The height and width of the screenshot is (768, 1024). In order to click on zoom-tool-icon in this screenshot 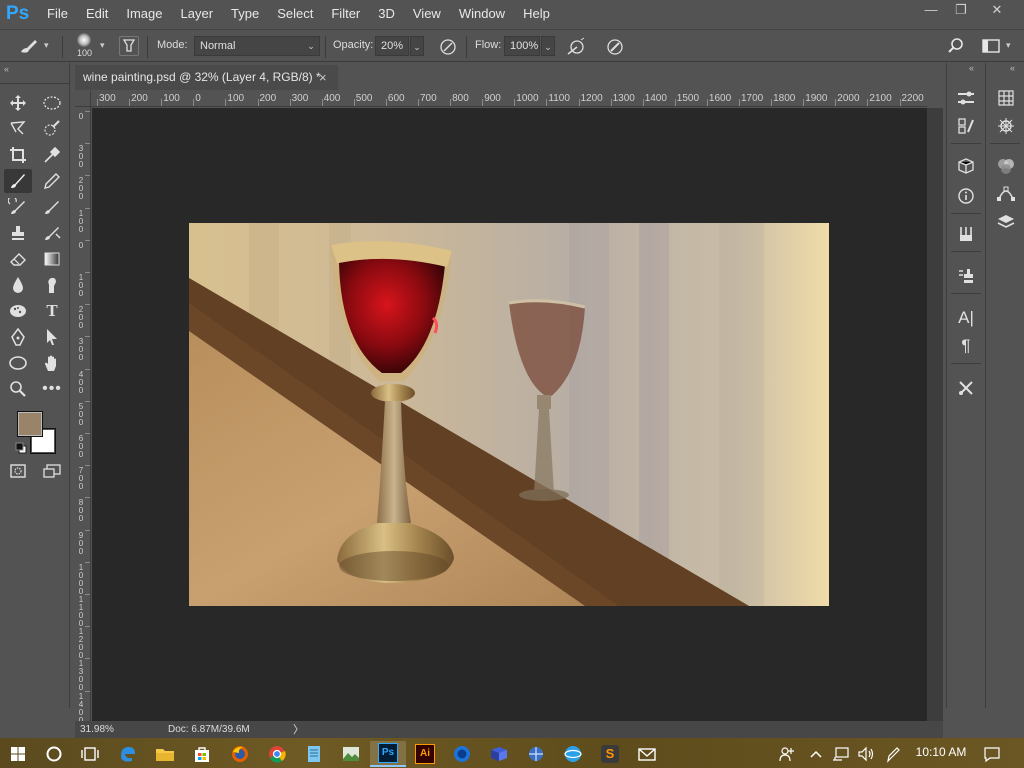, I will do `click(18, 389)`.